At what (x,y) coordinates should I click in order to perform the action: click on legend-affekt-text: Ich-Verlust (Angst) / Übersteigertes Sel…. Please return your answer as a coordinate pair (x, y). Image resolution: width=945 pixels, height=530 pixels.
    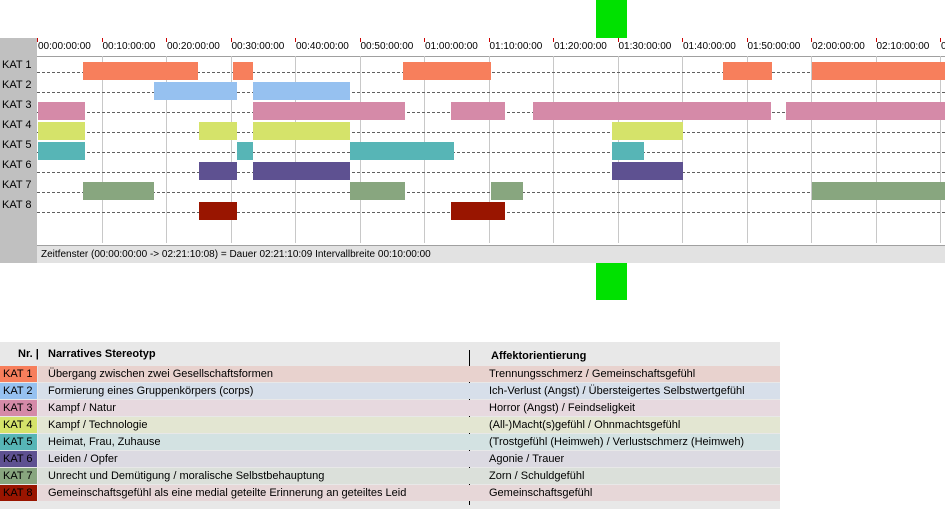
    Looking at the image, I should click on (617, 391).